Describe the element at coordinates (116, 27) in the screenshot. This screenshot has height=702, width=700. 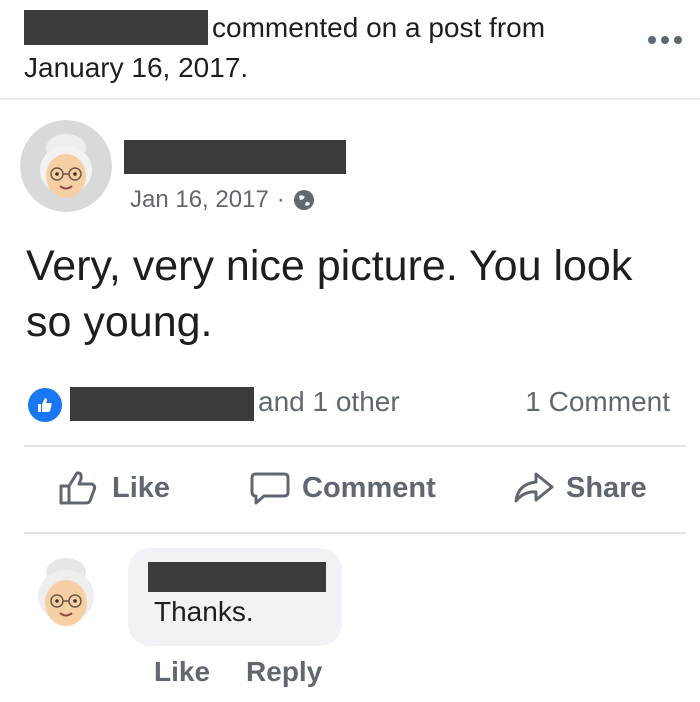
I see `redacted-user-name` at that location.